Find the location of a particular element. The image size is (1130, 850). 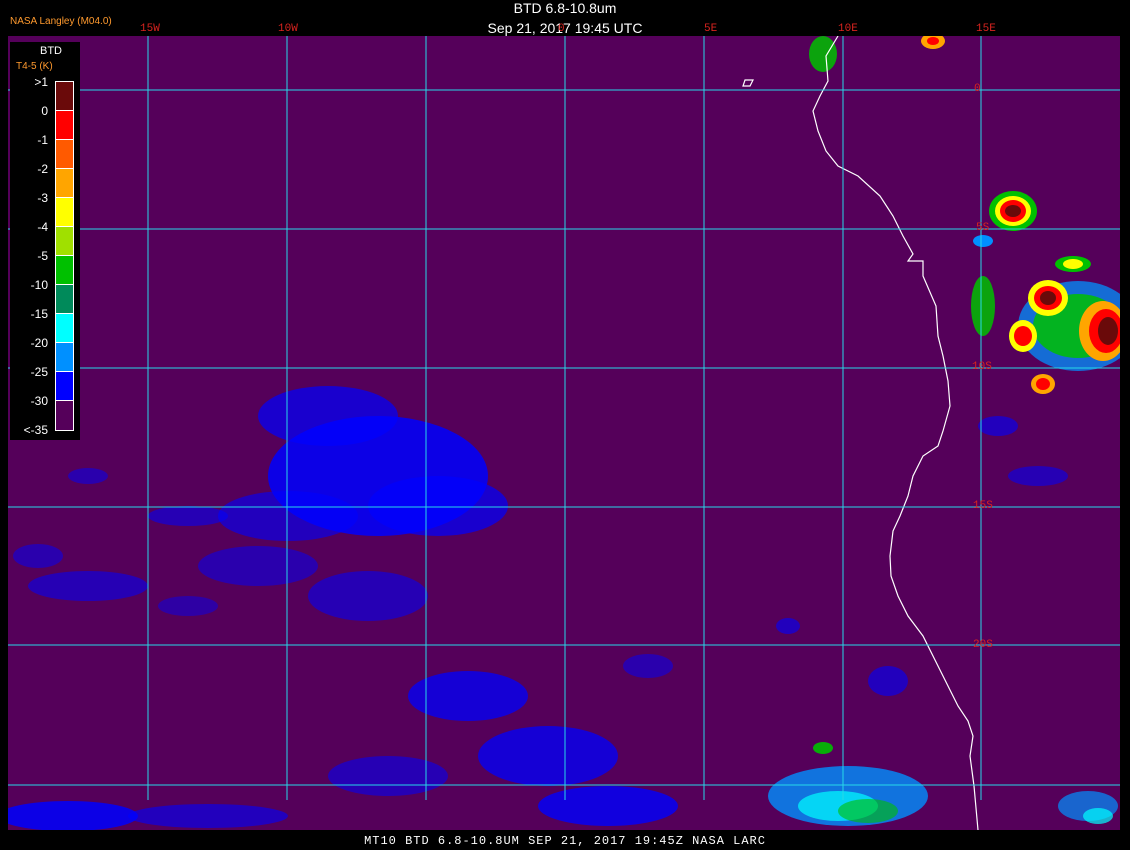

legend-tick-label: >1 is located at coordinates (41, 82).